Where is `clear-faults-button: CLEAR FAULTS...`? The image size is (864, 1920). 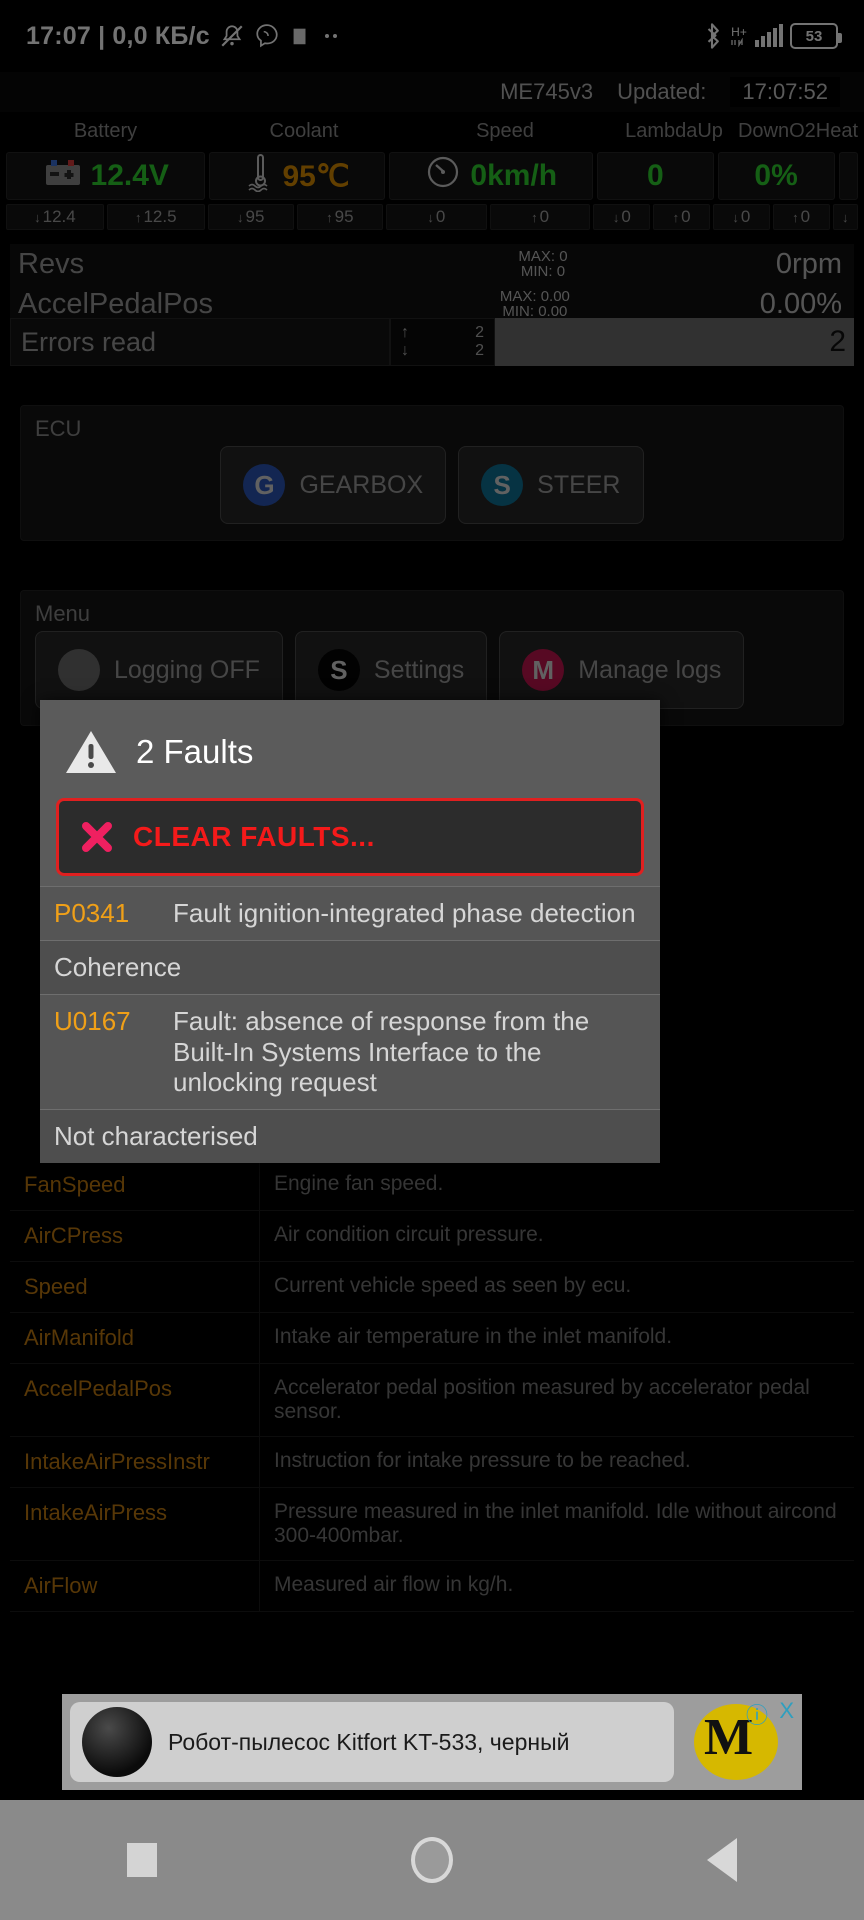 clear-faults-button: CLEAR FAULTS... is located at coordinates (350, 837).